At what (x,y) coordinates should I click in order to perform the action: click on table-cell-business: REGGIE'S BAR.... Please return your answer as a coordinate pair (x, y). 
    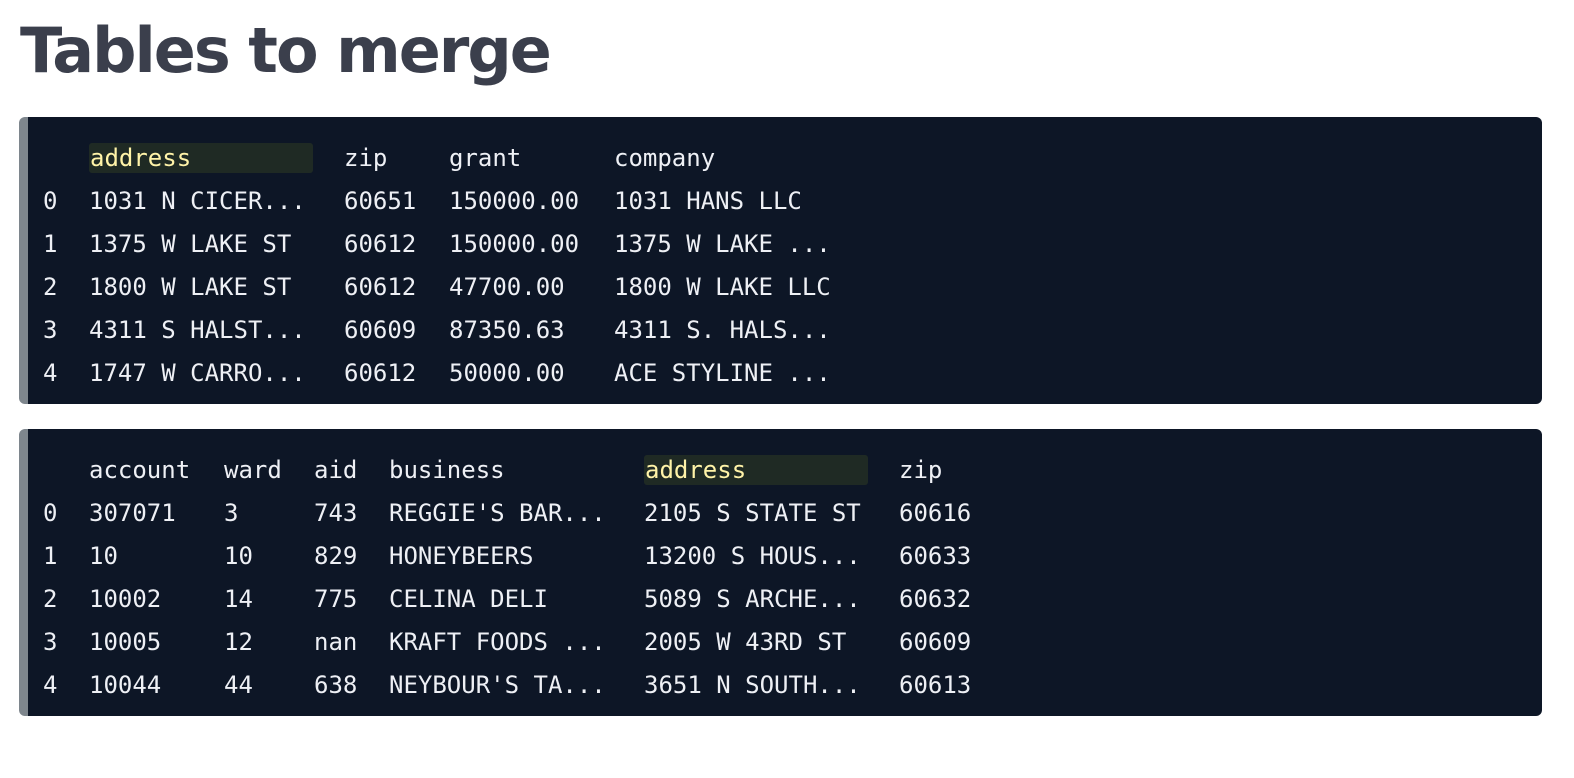
    Looking at the image, I should click on (497, 512).